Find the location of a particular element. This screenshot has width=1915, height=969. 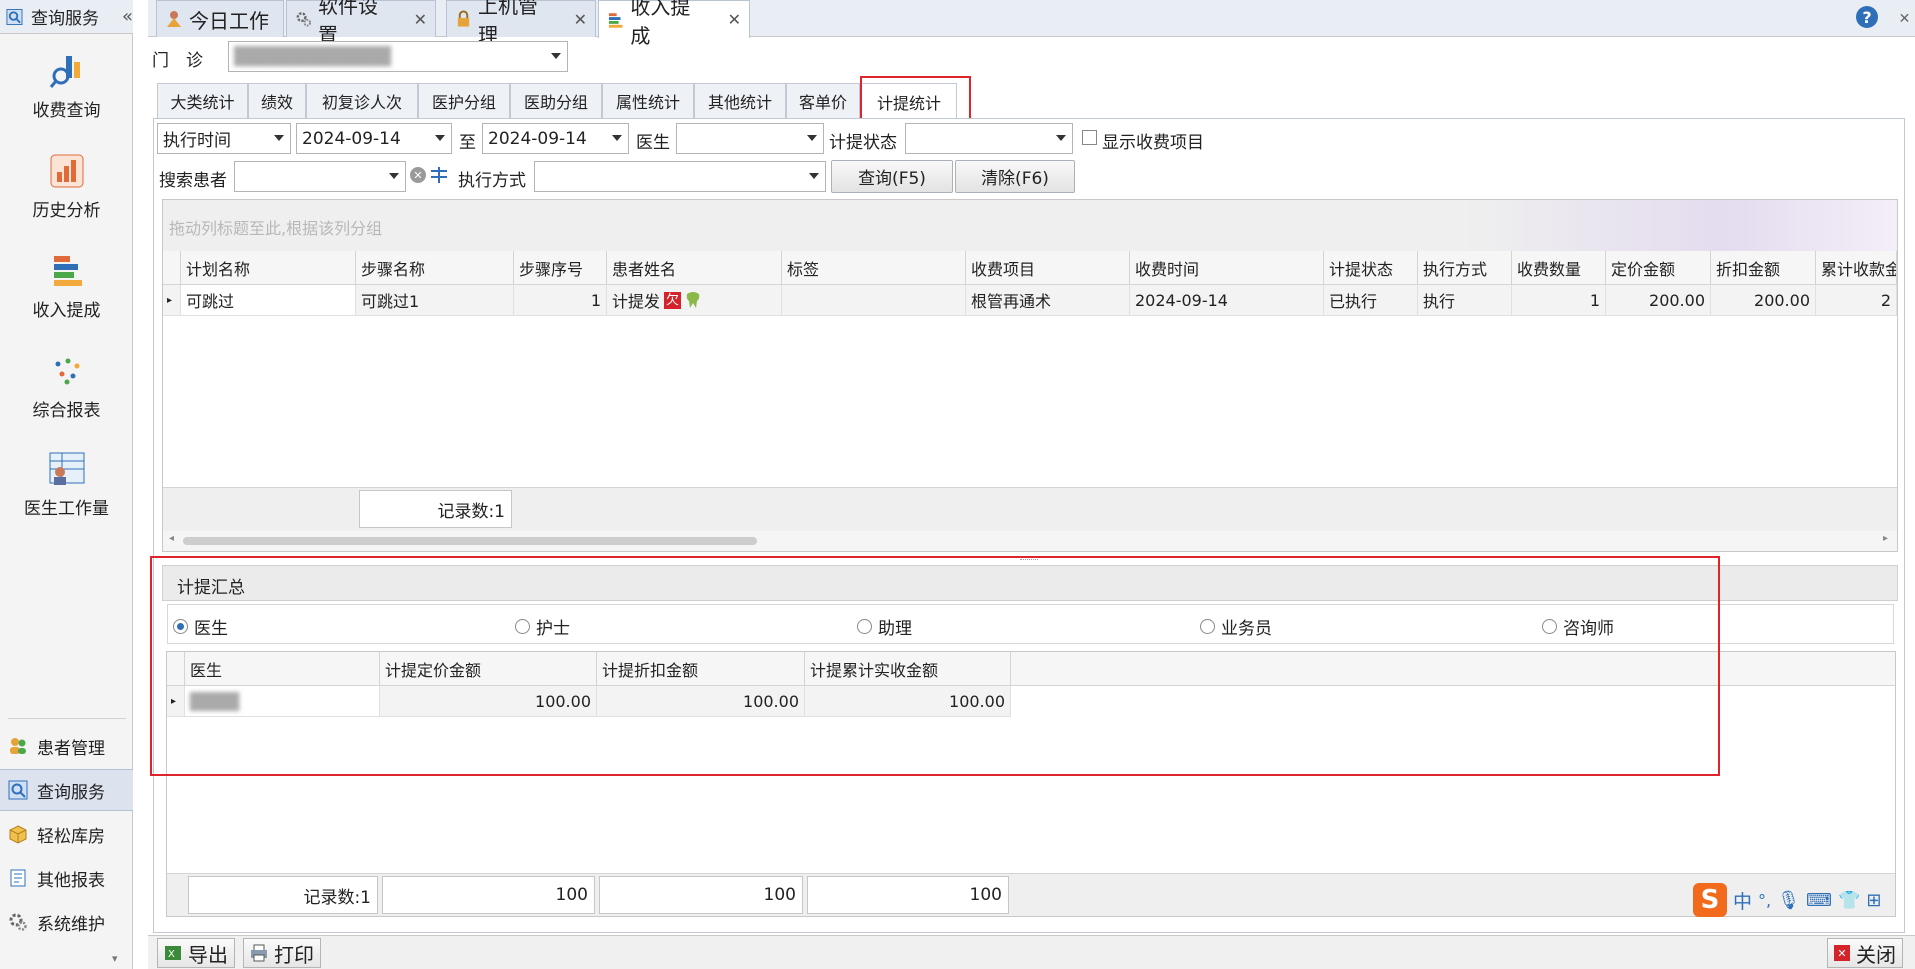

collapse-icon: « is located at coordinates (127, 16).